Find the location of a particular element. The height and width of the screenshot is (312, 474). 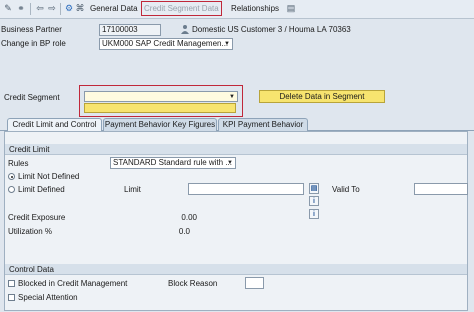

utilization-label: Utilization % is located at coordinates (30, 231).